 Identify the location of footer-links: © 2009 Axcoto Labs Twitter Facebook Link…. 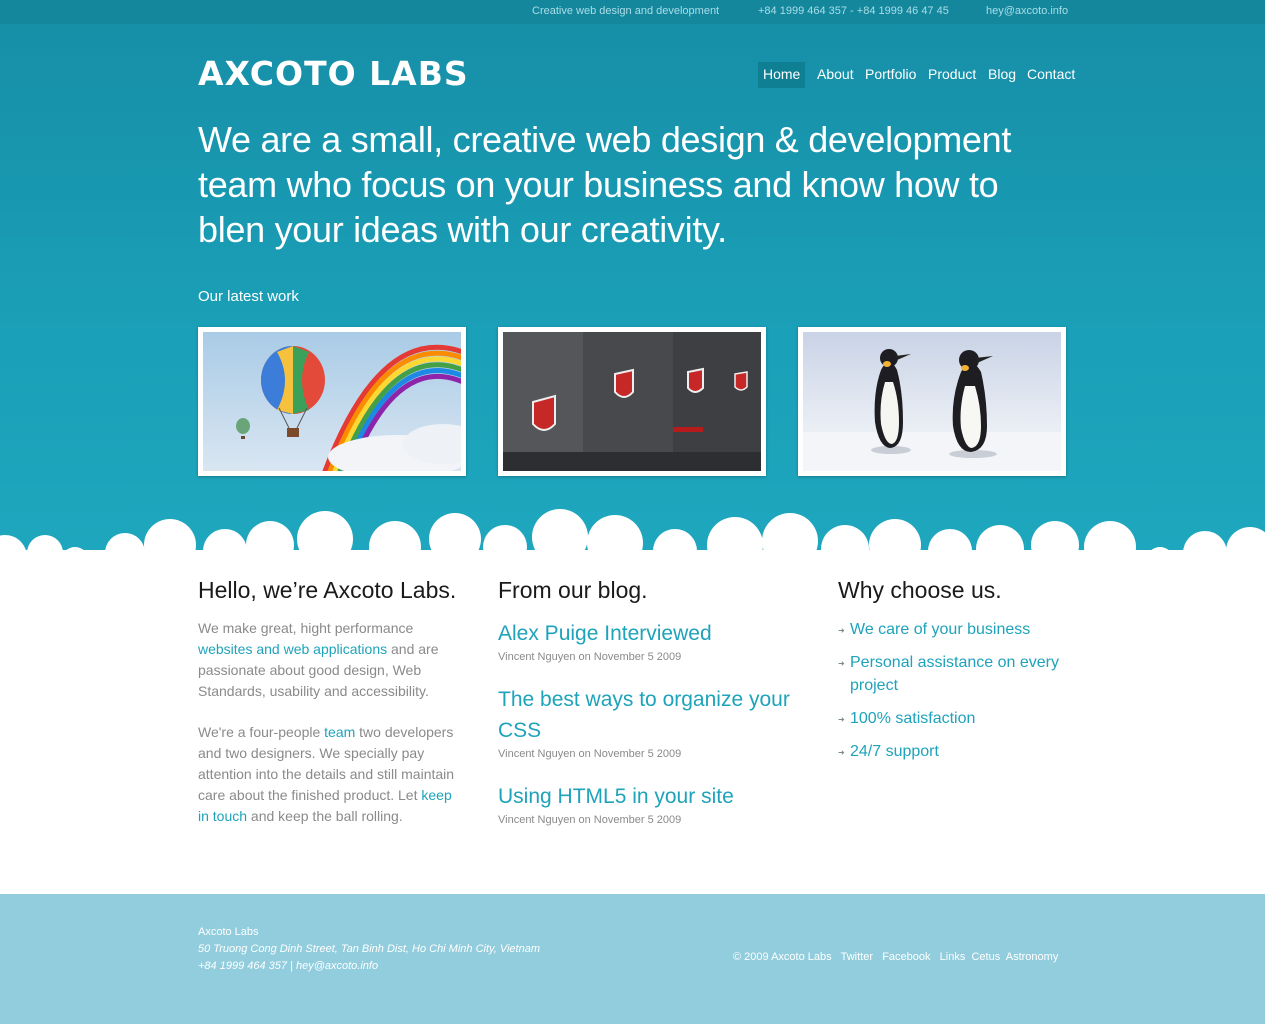
(895, 957).